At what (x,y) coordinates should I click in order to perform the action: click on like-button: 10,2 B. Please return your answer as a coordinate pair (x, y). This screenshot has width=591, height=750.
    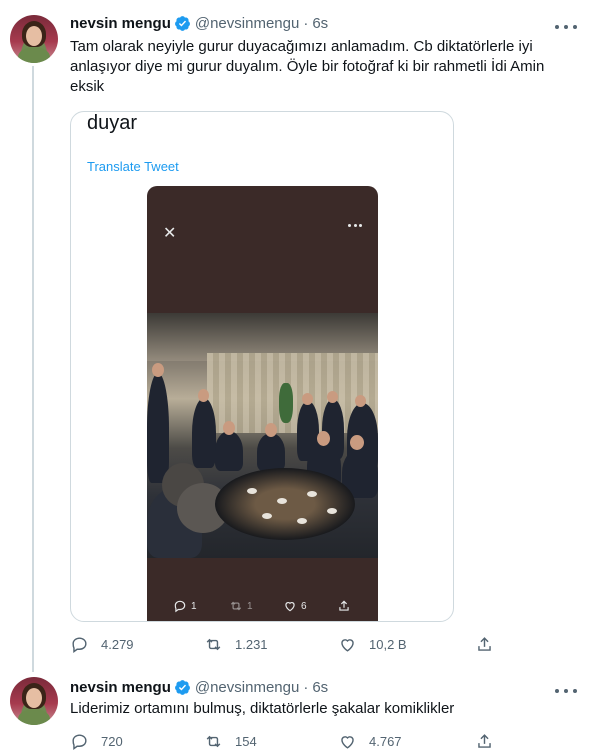
    Looking at the image, I should click on (372, 644).